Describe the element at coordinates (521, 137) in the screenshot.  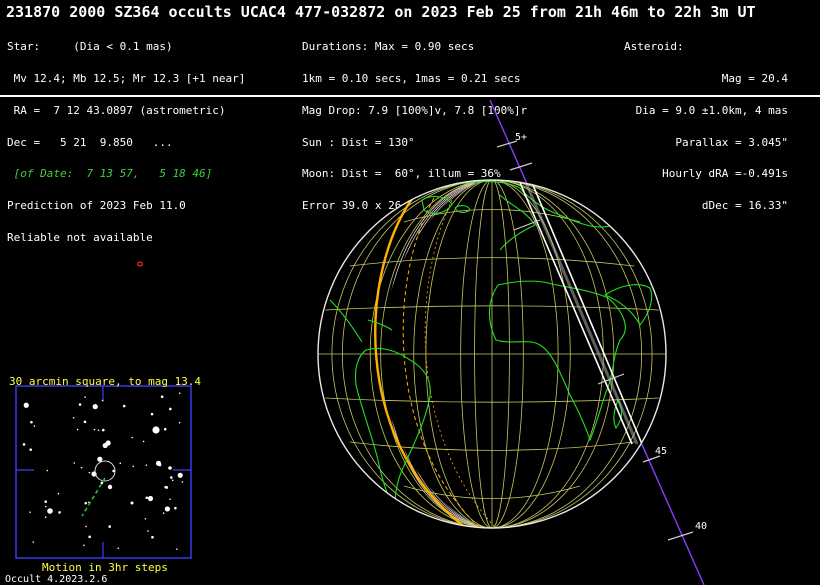
I see `path-label-top: 5+` at that location.